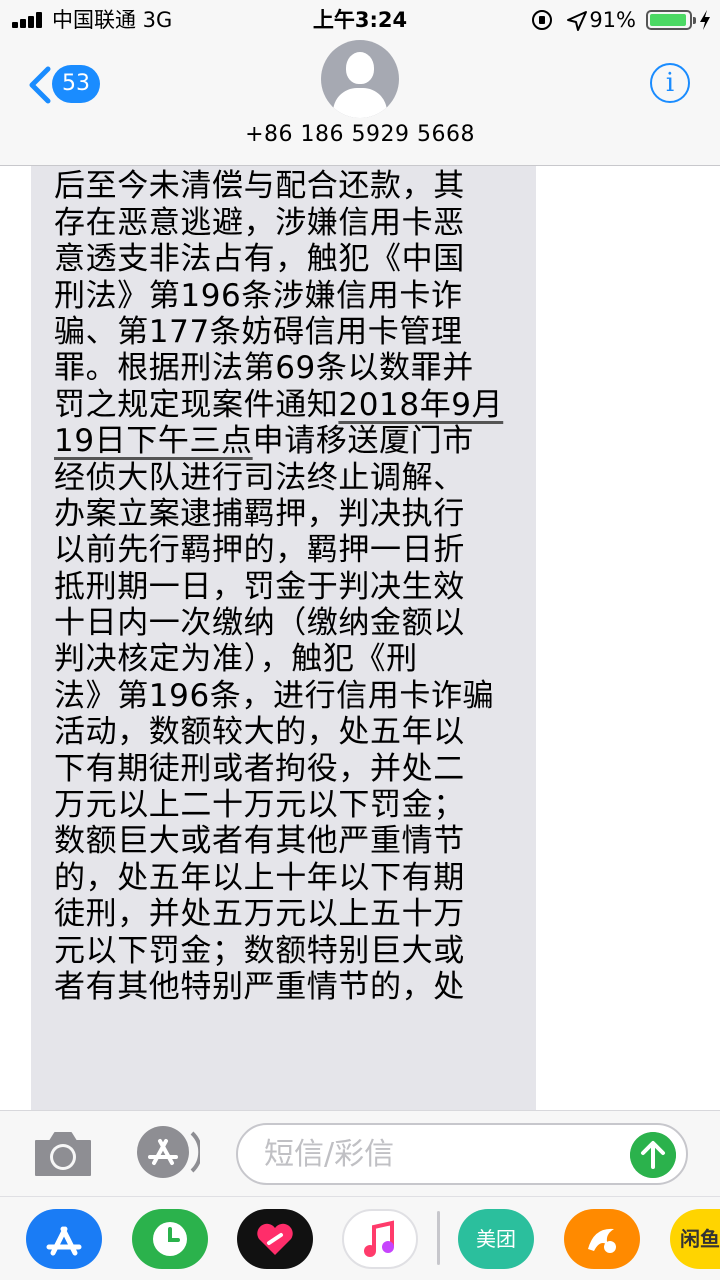 This screenshot has width=720, height=1280. What do you see at coordinates (602, 1239) in the screenshot?
I see `uc-browser-icon` at bounding box center [602, 1239].